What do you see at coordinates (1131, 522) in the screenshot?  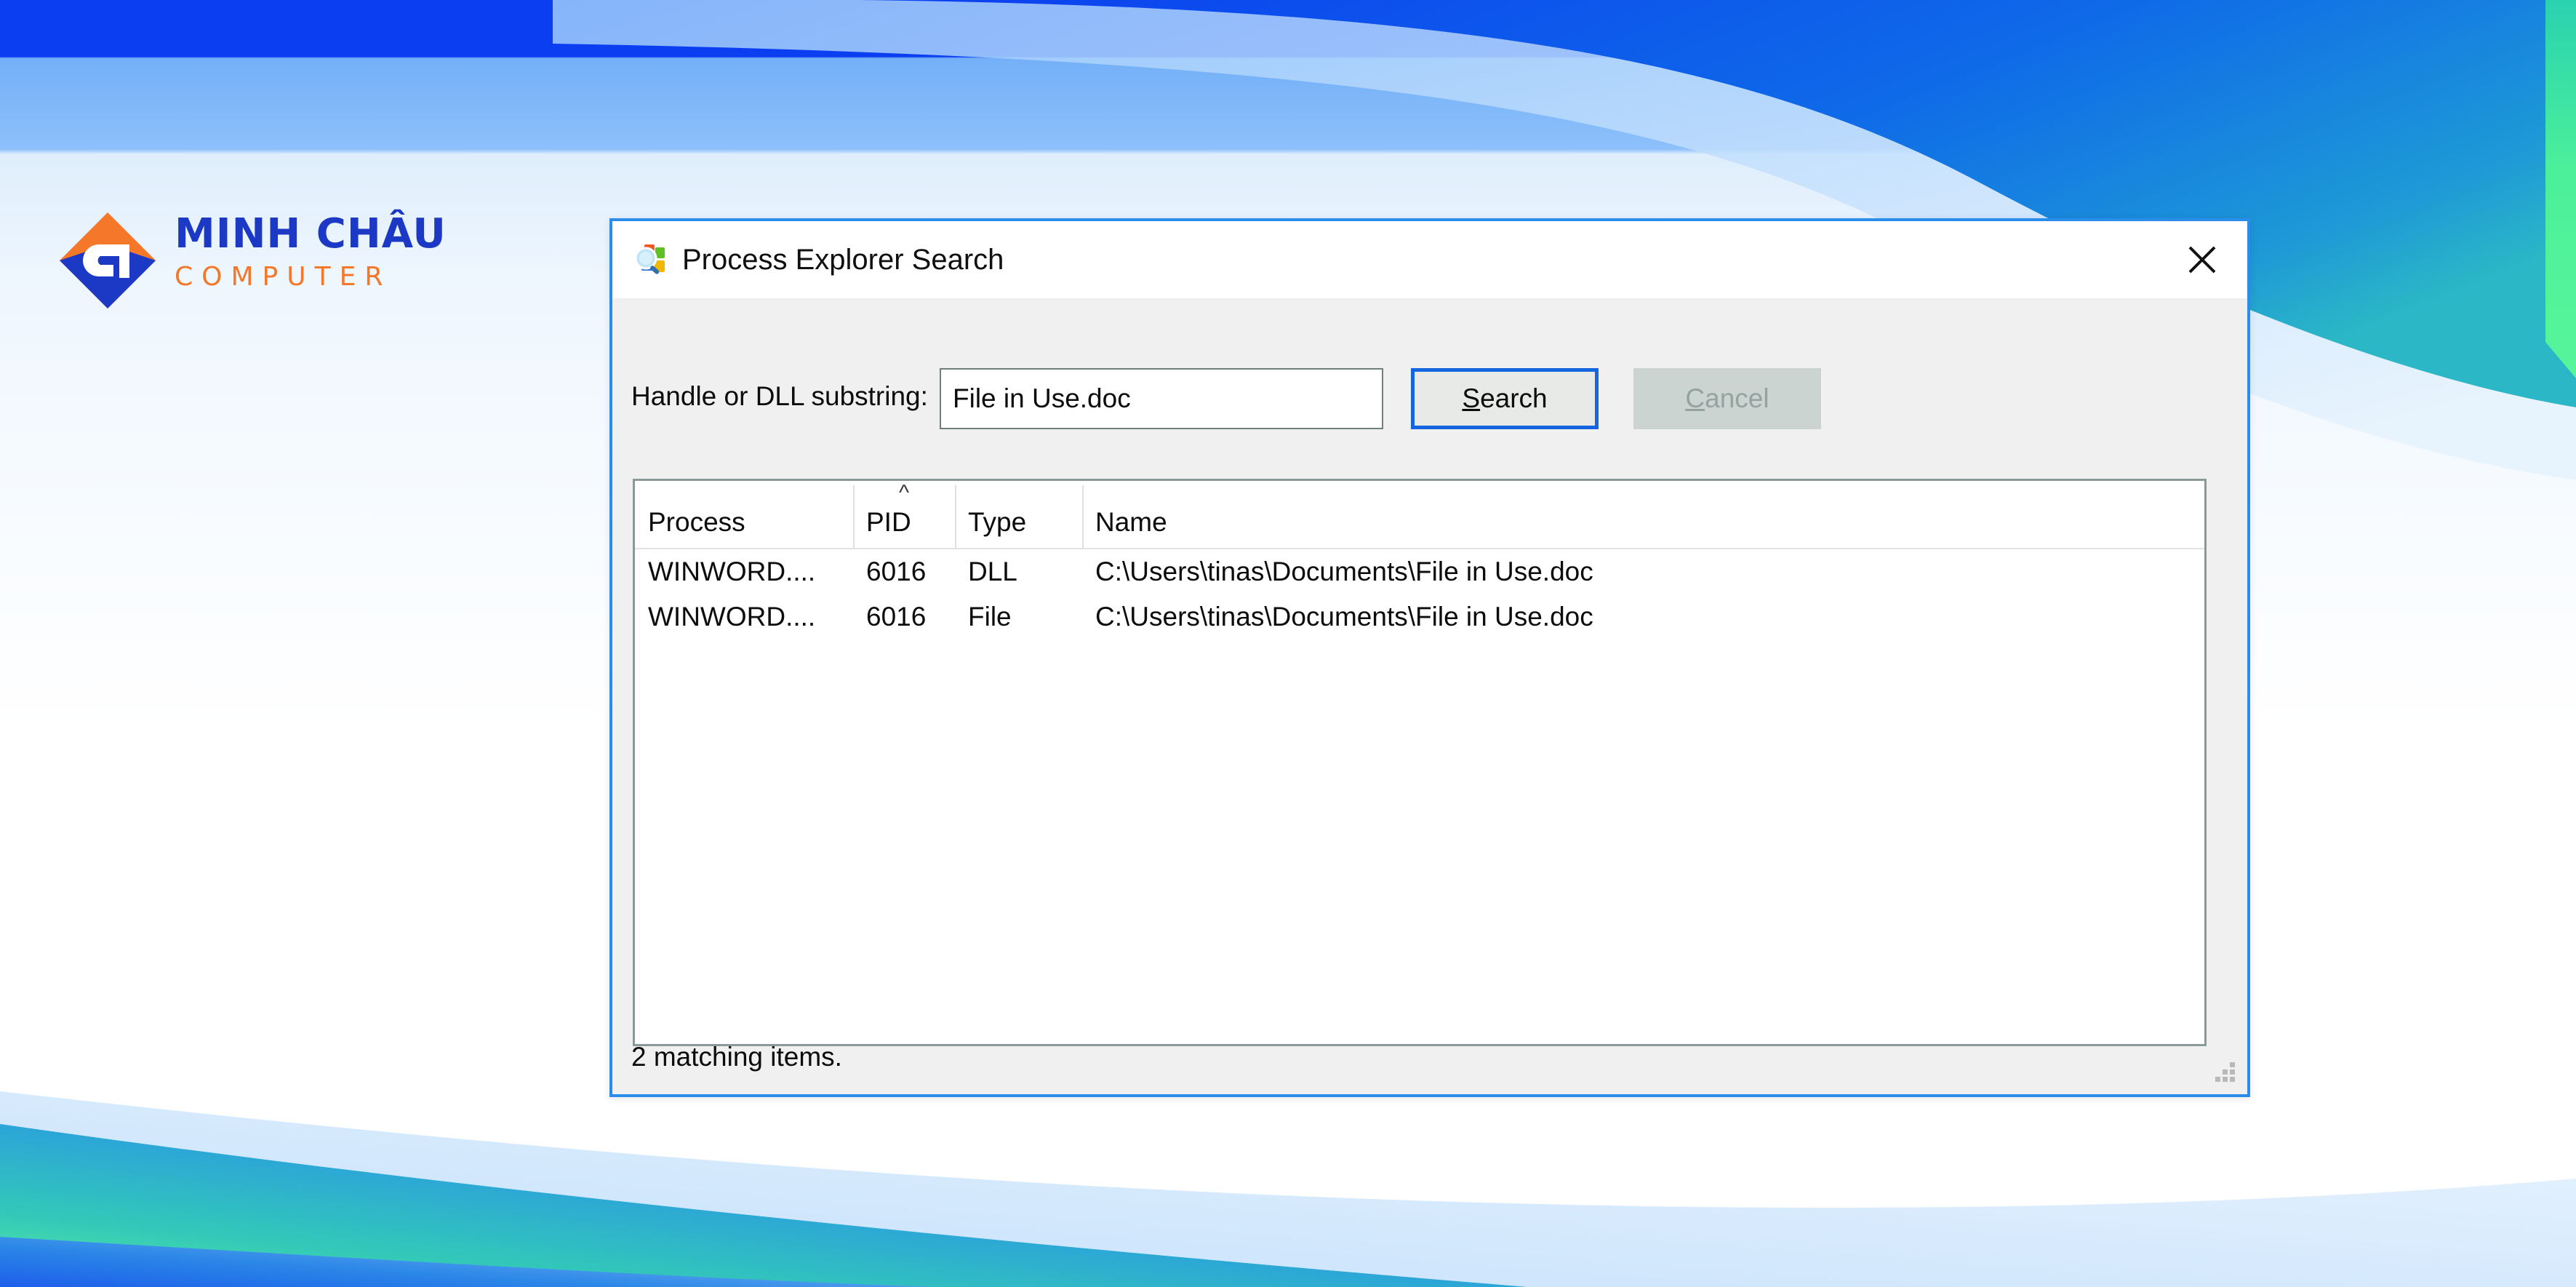 I see `column-header-name-label: Name` at bounding box center [1131, 522].